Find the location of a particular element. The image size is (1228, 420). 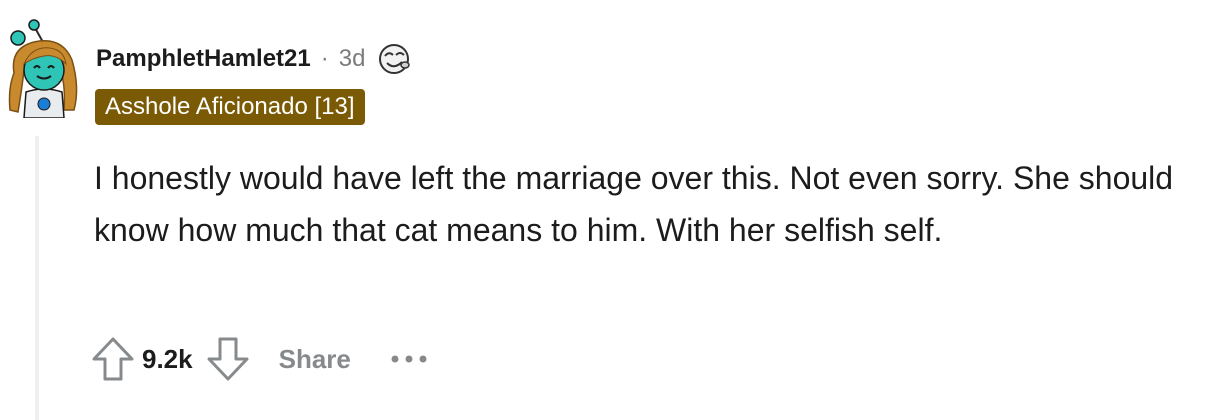

downvote-arrow-icon is located at coordinates (228, 359).